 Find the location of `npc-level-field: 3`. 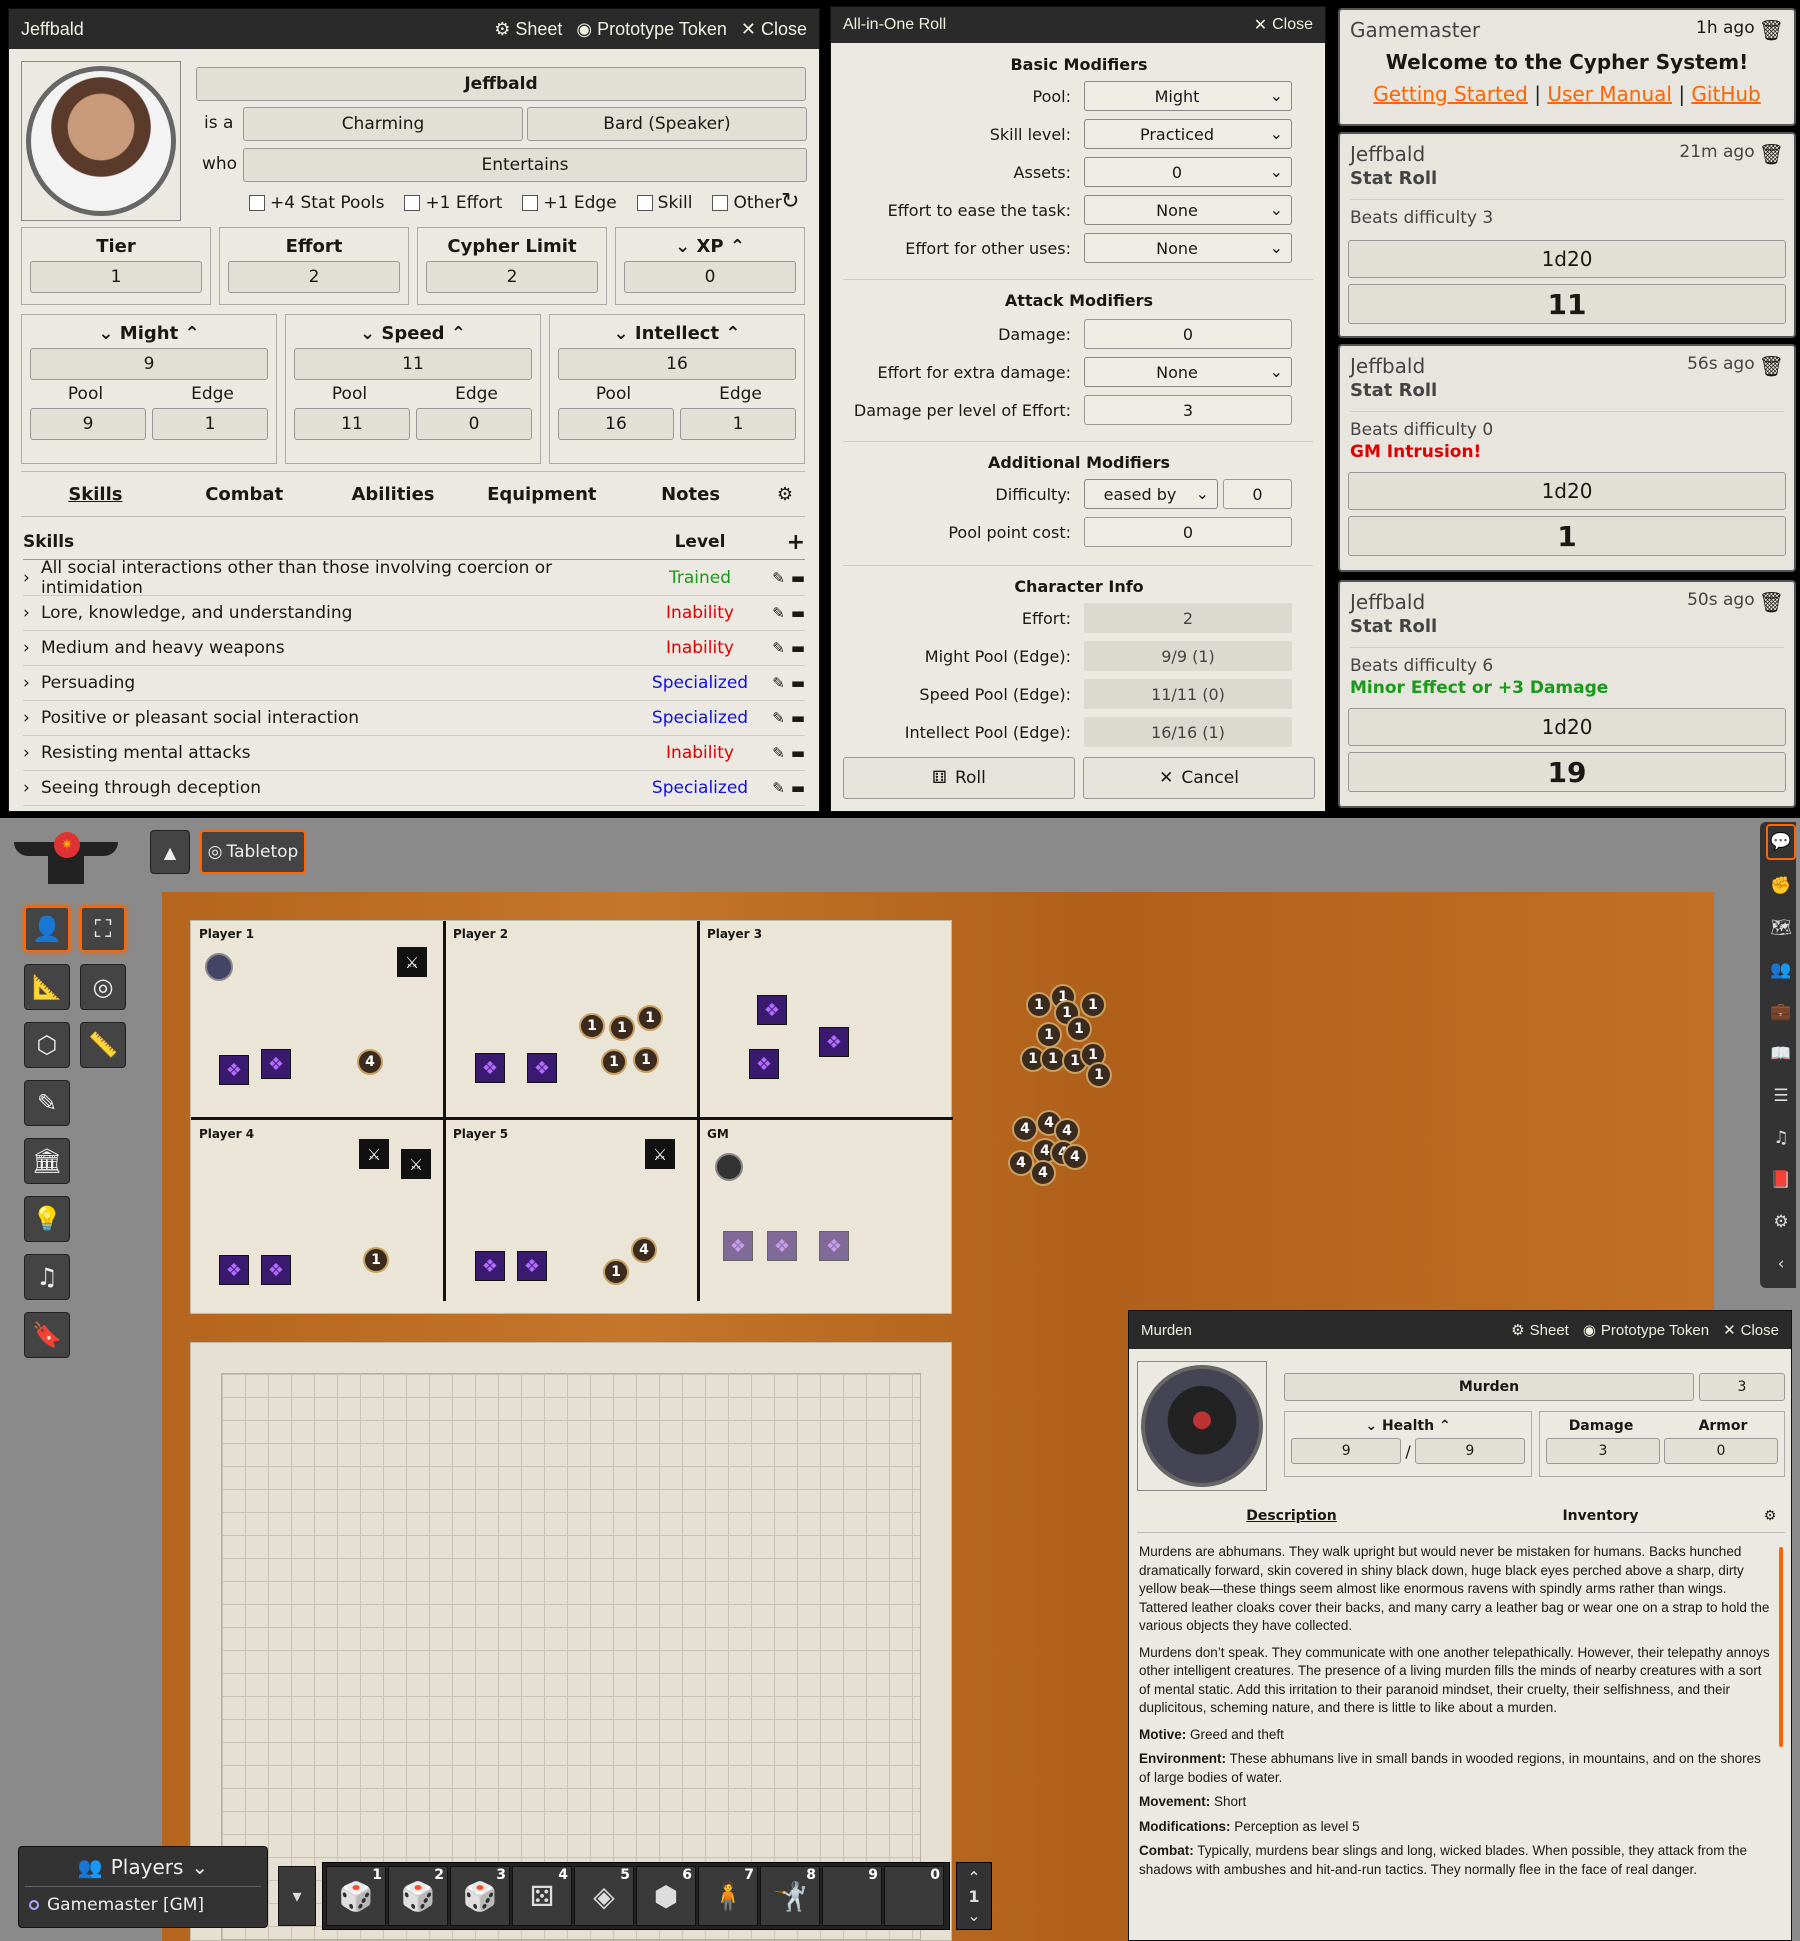

npc-level-field: 3 is located at coordinates (1742, 1387).